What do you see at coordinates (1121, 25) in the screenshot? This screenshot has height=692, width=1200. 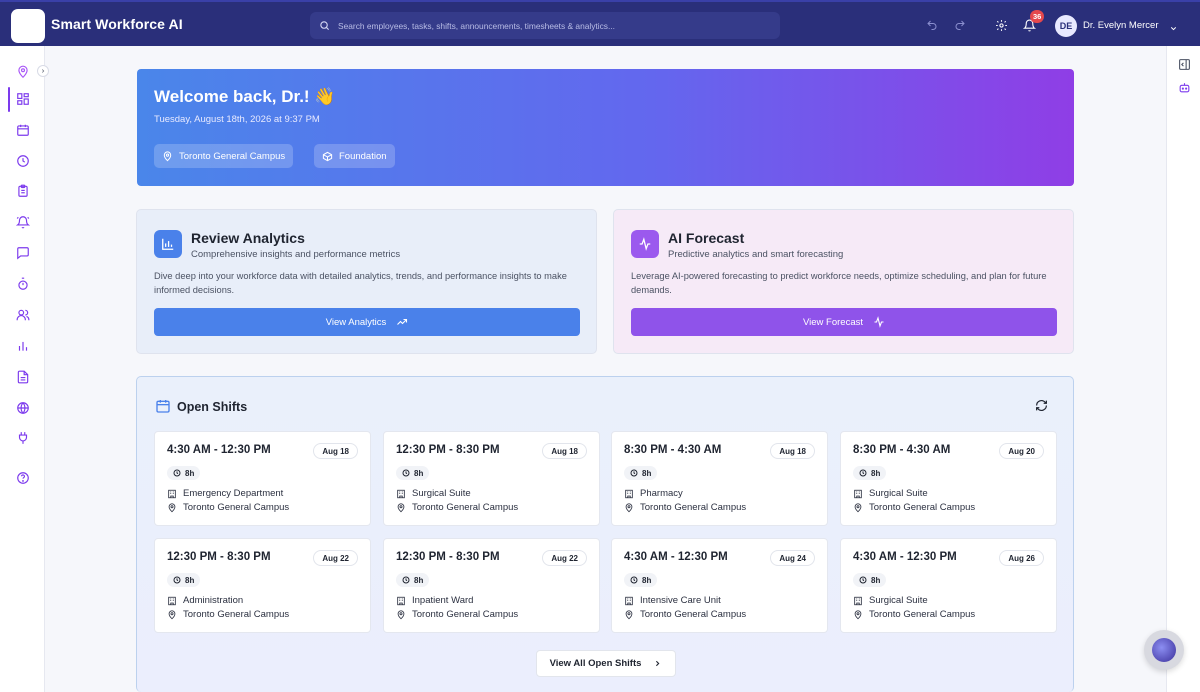 I see `user-name: Dr. Evelyn Mercer` at bounding box center [1121, 25].